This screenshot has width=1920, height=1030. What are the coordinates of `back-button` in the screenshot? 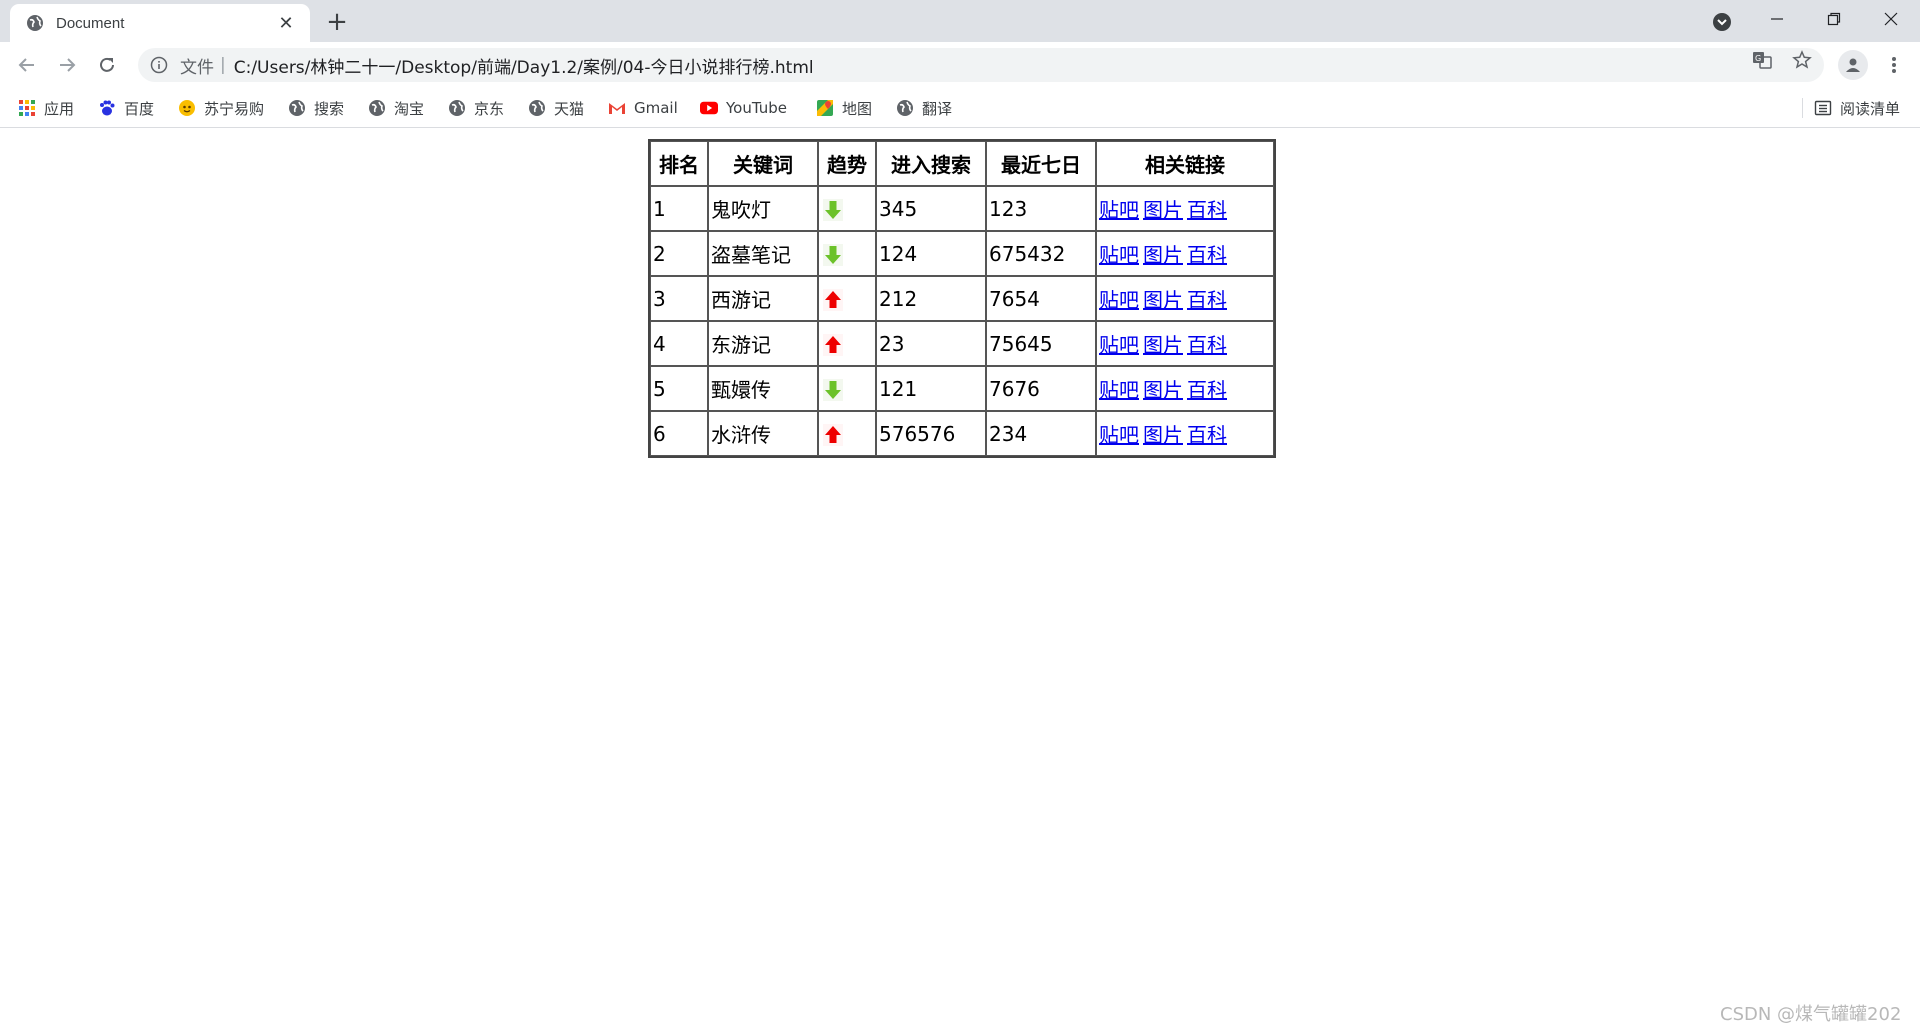 It's located at (27, 65).